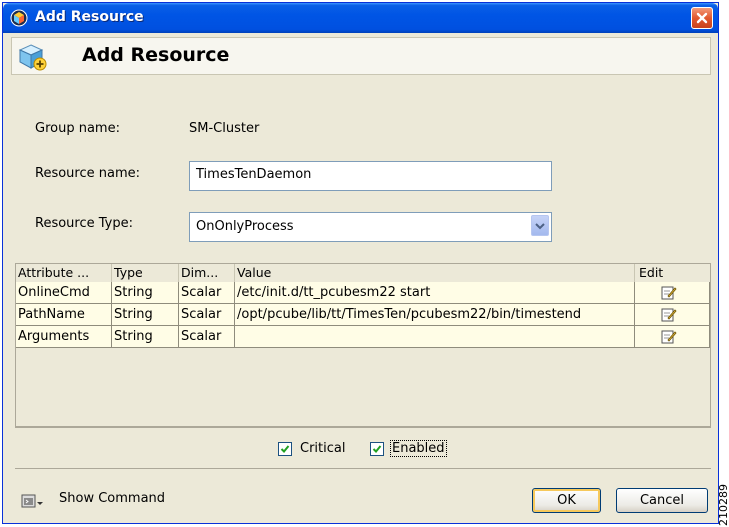  I want to click on resource-name-input-value: TimesTenDaemon, so click(254, 174).